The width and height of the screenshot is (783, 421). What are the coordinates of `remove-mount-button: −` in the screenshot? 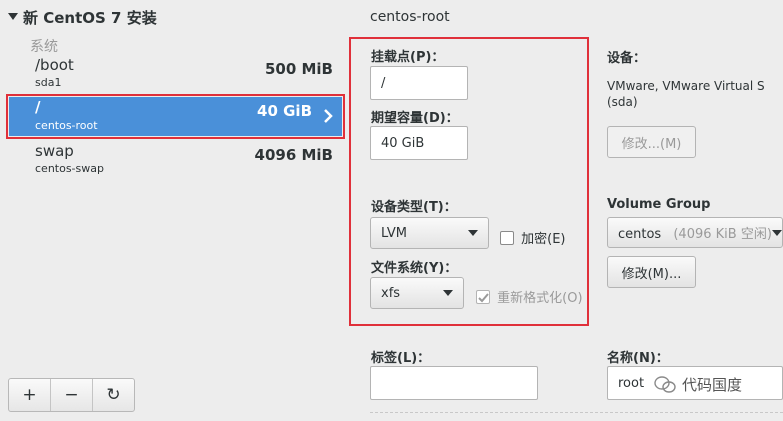 It's located at (72, 395).